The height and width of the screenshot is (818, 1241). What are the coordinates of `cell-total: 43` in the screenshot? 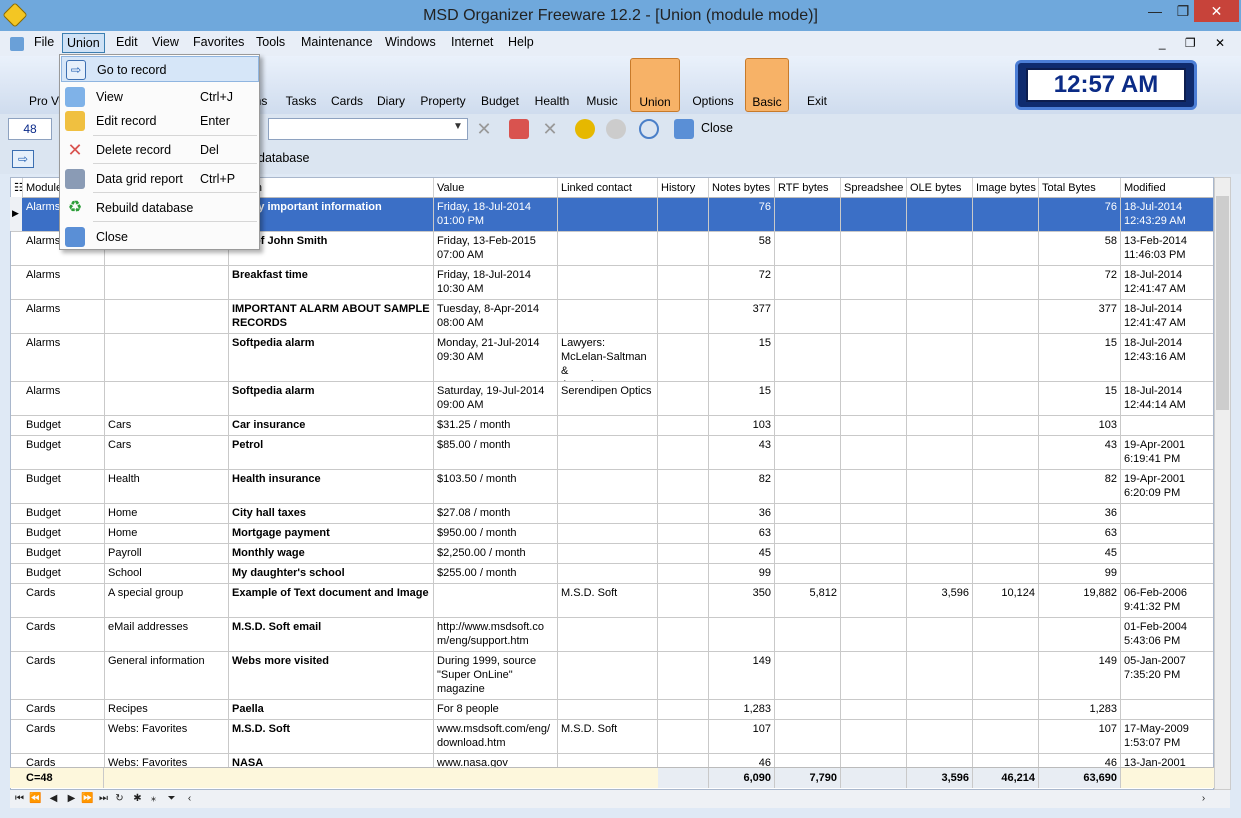 It's located at (1080, 452).